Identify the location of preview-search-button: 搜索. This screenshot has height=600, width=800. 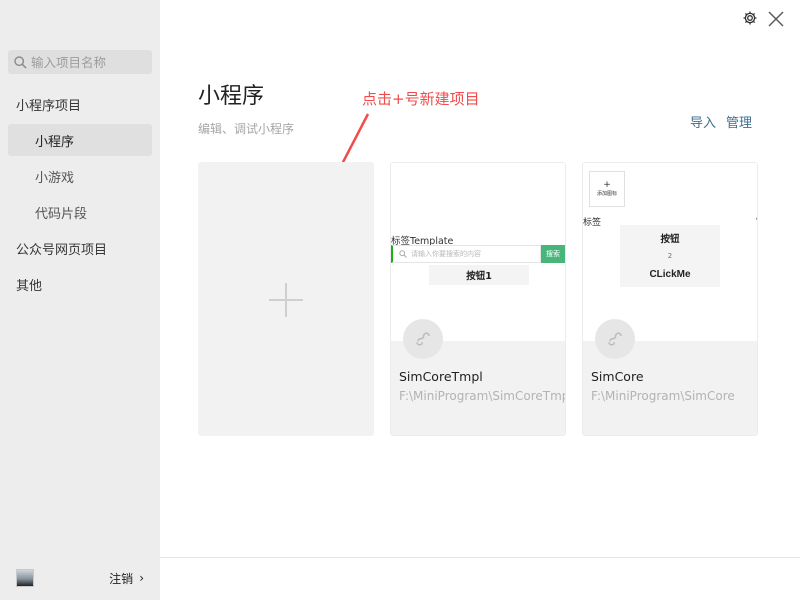
(553, 254).